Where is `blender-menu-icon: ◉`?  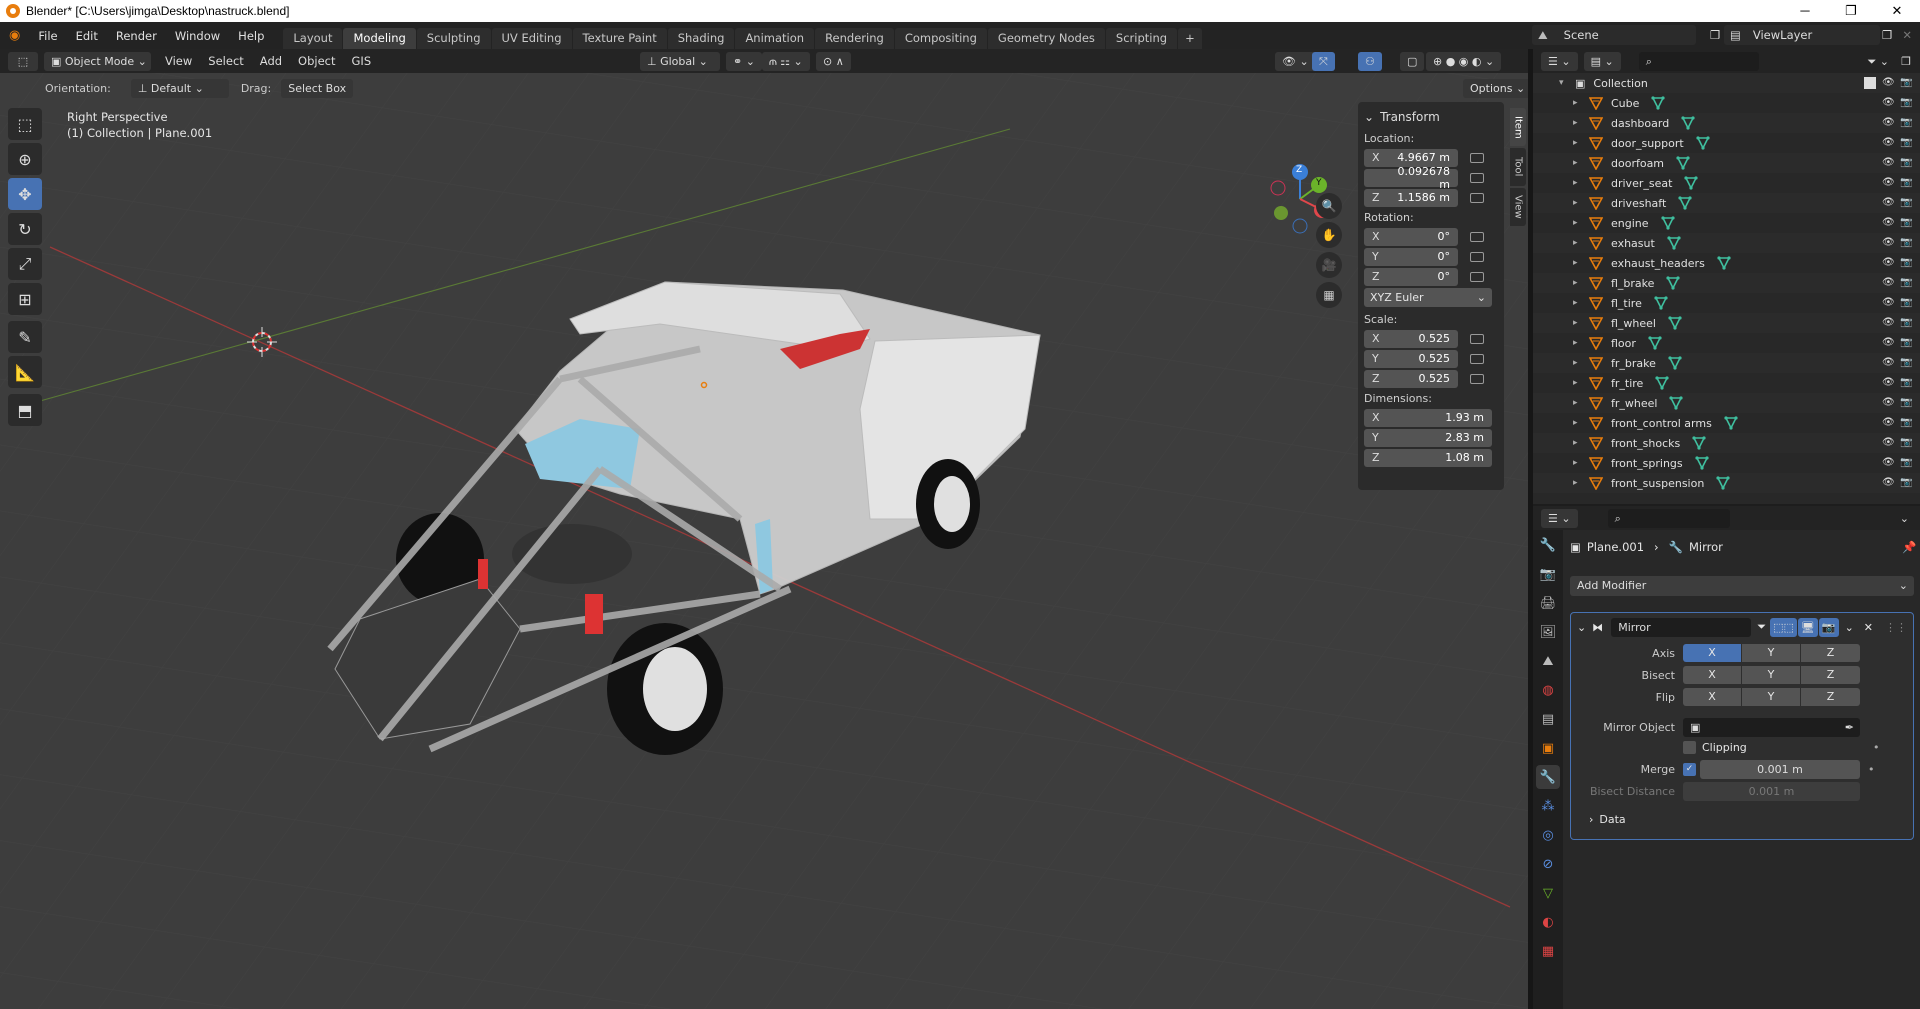
blender-menu-icon: ◉ is located at coordinates (14, 35).